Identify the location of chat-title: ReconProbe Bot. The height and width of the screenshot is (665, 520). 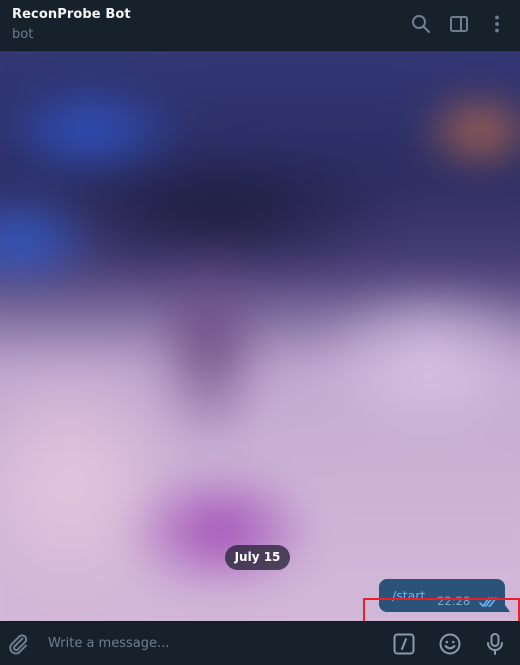
(71, 14).